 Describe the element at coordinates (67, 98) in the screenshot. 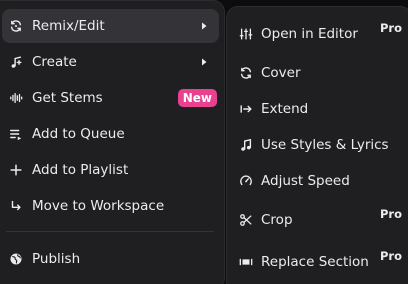

I see `menu-item-label: Get Stems` at that location.